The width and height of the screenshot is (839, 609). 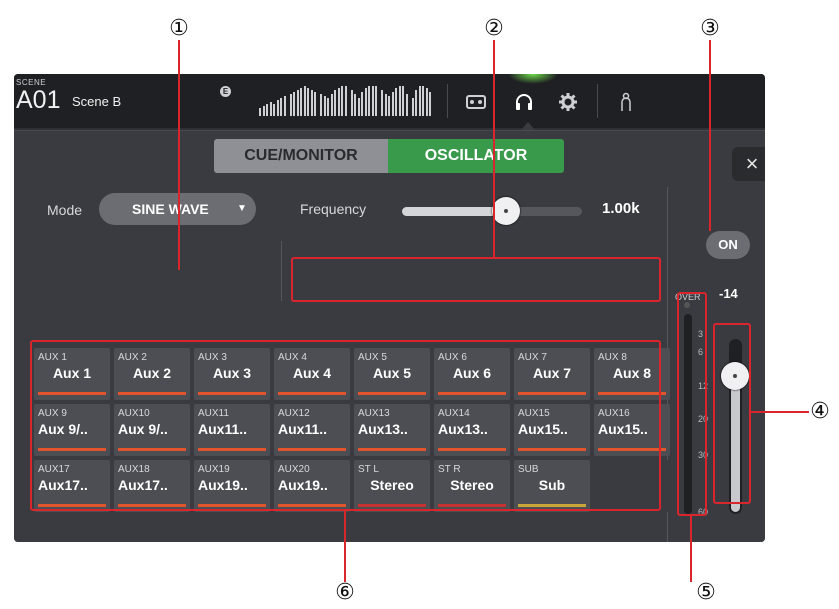 I want to click on headphones-icon, so click(x=524, y=102).